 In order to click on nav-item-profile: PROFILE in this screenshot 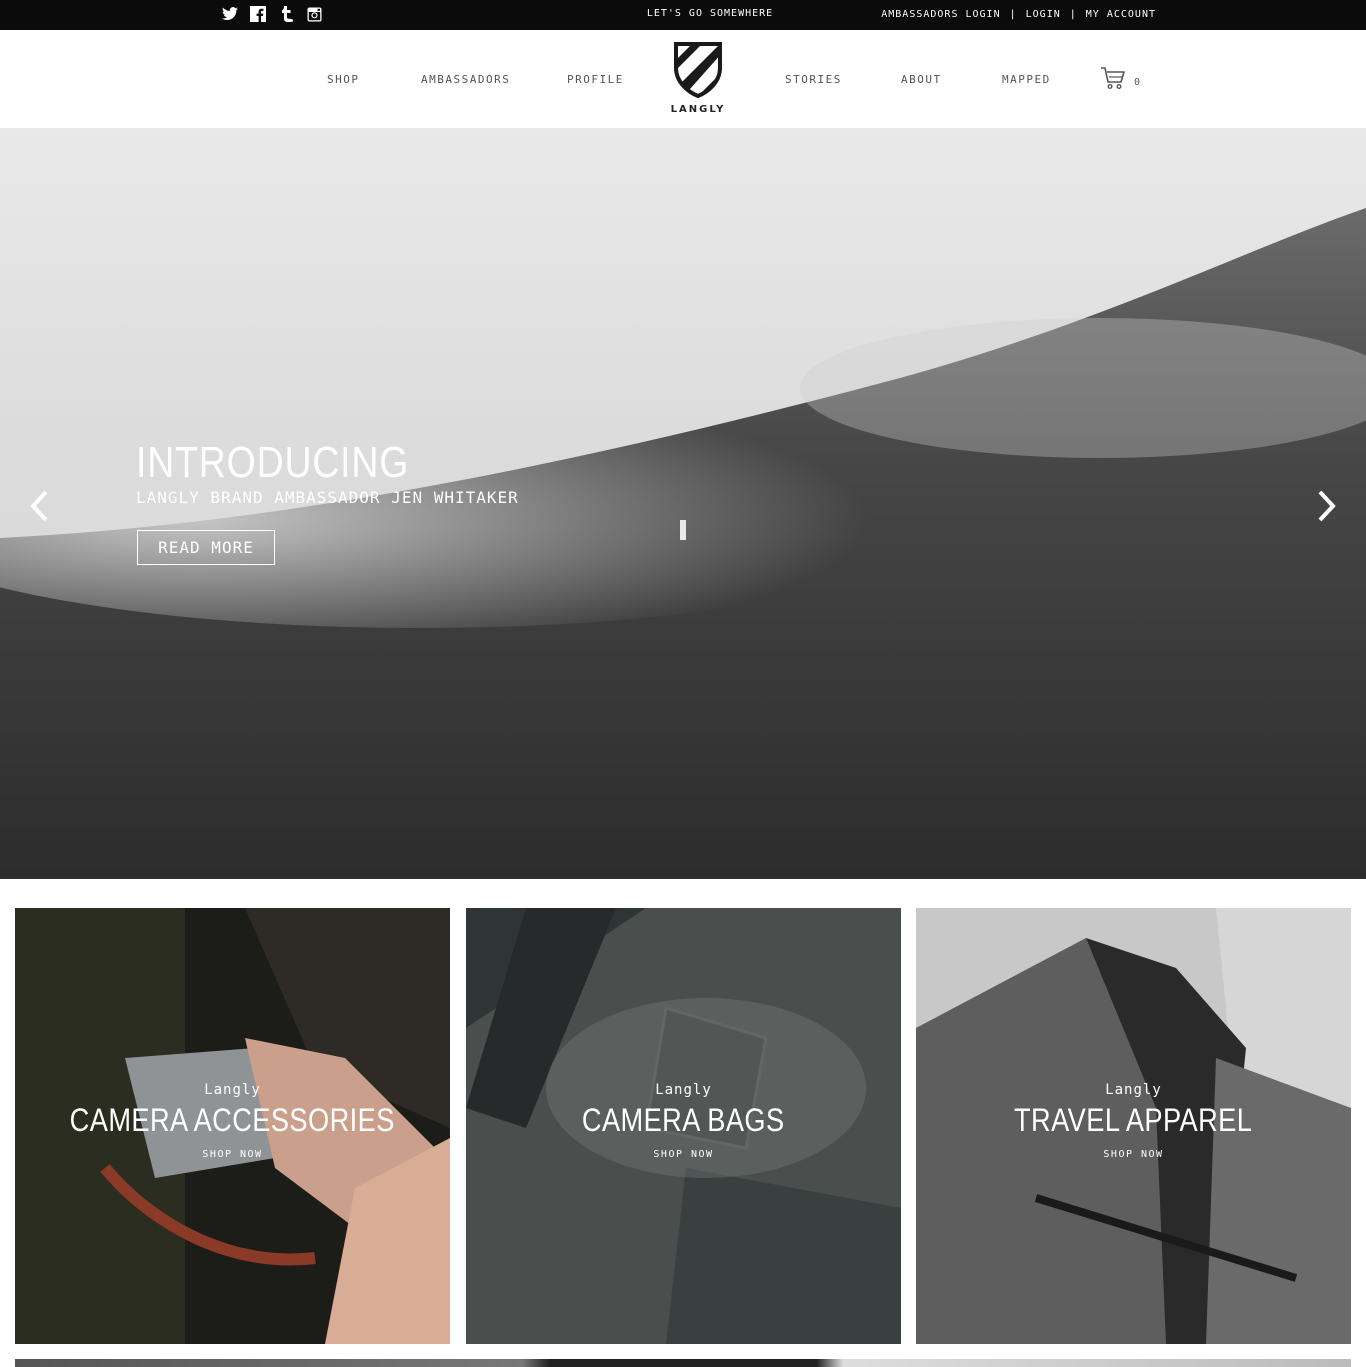, I will do `click(595, 79)`.